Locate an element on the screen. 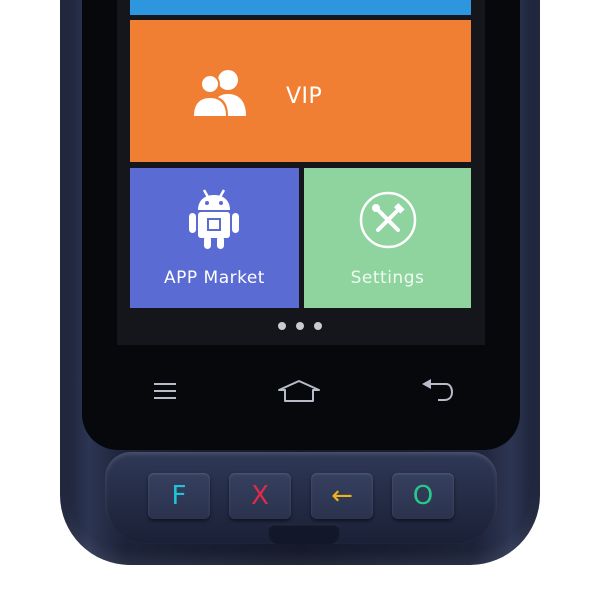 The width and height of the screenshot is (602, 602). page-indicator is located at coordinates (302, 327).